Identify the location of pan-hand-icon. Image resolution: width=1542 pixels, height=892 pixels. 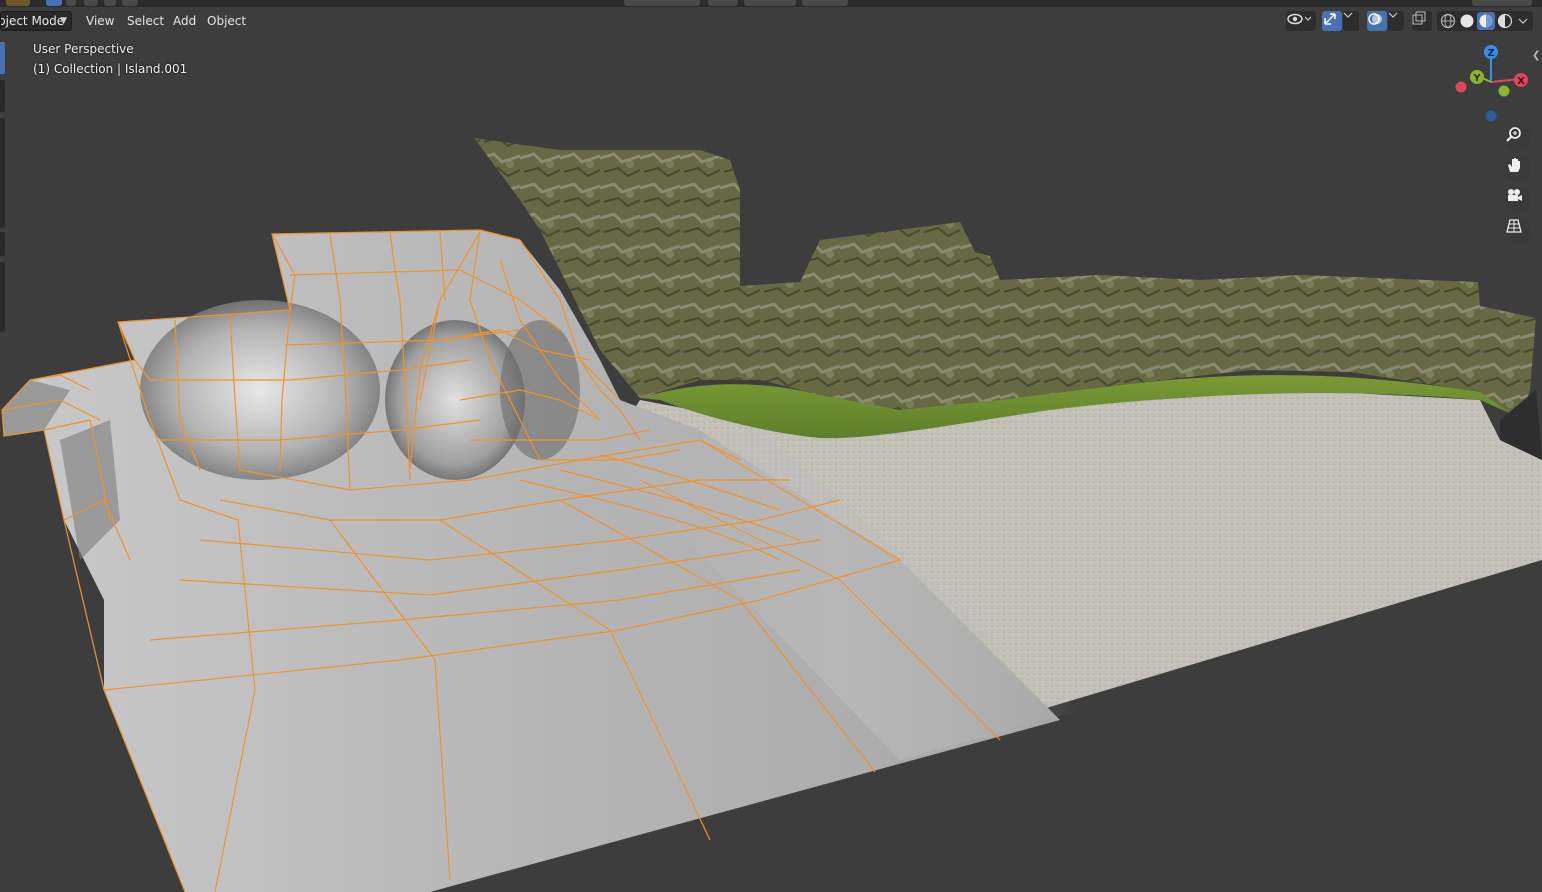
(1514, 165).